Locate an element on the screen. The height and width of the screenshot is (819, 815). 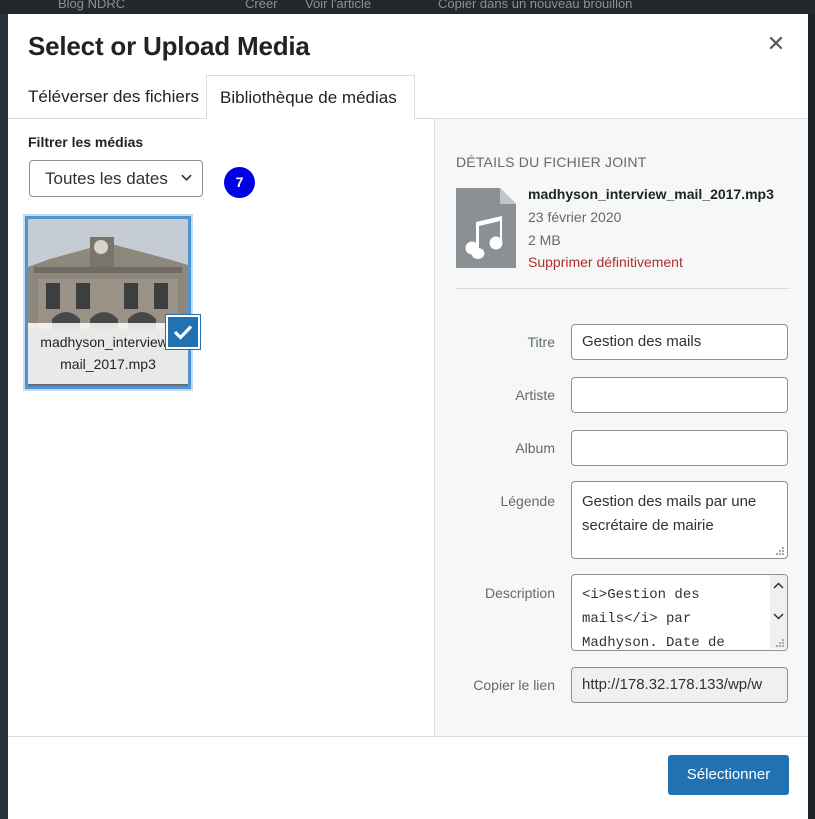
date-filter-value: Toutes les dates is located at coordinates (106, 178).